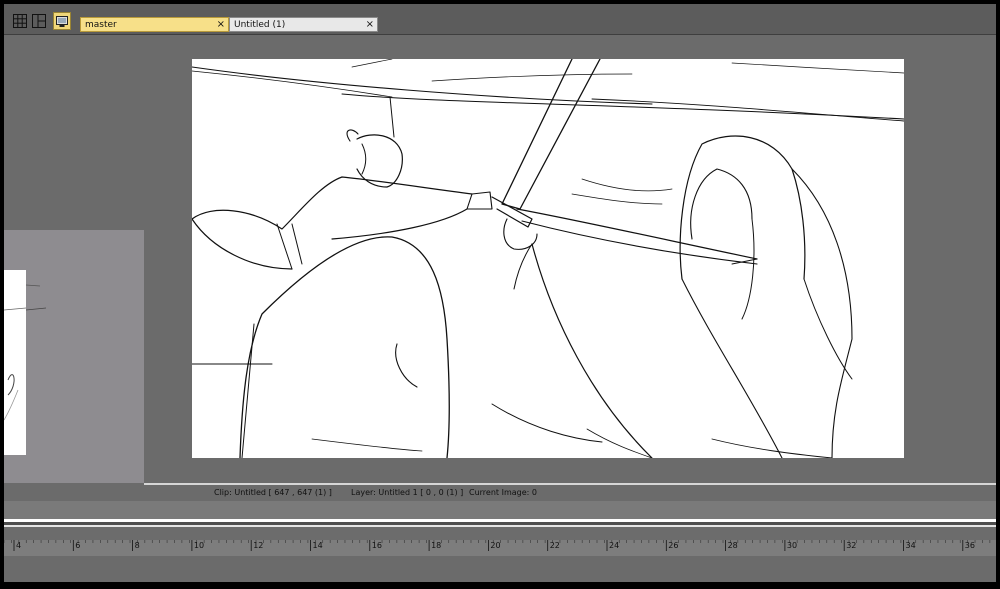 The image size is (1000, 589). What do you see at coordinates (500, 569) in the screenshot?
I see `timeline-track-area` at bounding box center [500, 569].